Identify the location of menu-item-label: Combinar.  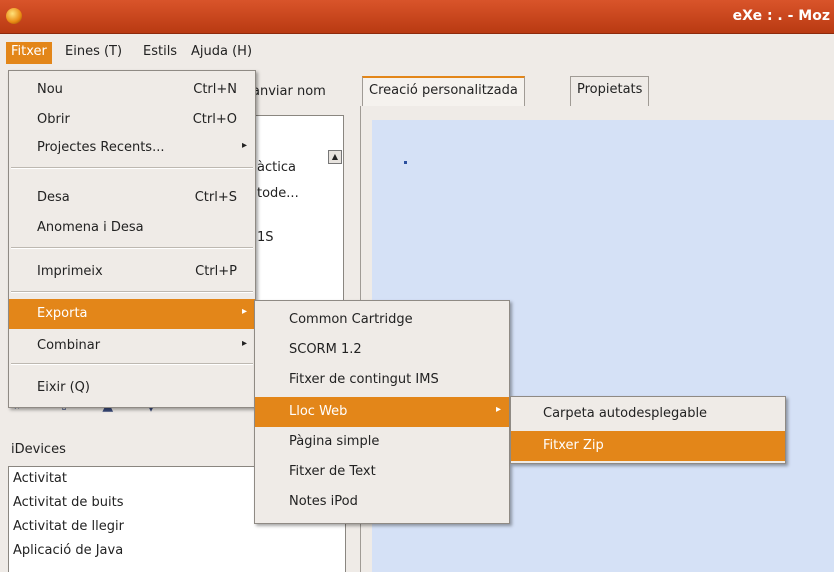
(69, 345).